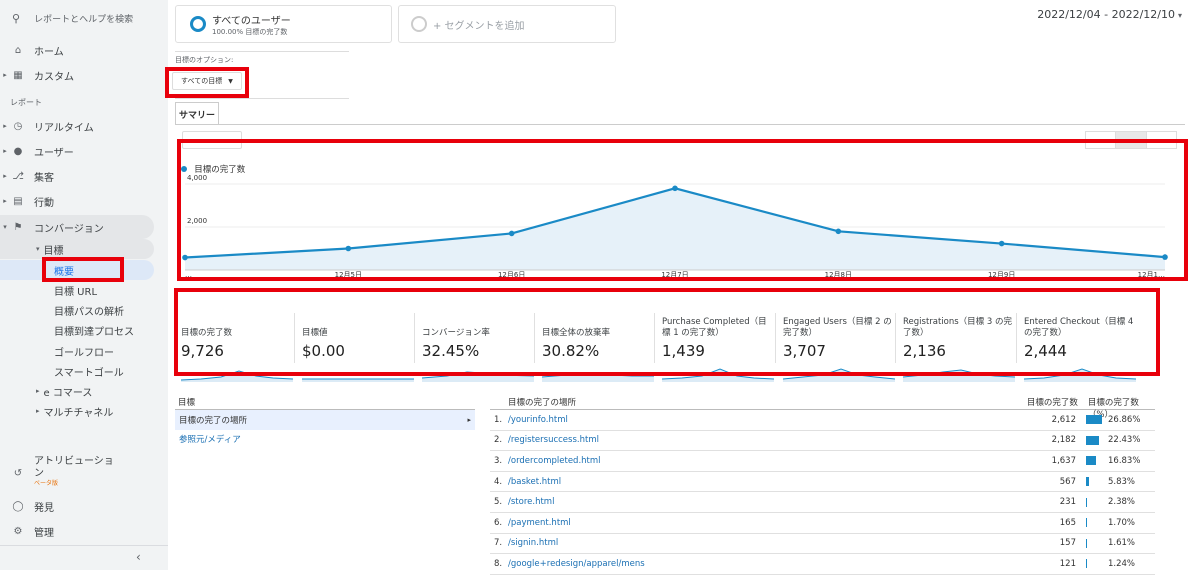 This screenshot has height=575, width=1200. Describe the element at coordinates (531, 502) in the screenshot. I see `goal-location-link: /store.html` at that location.